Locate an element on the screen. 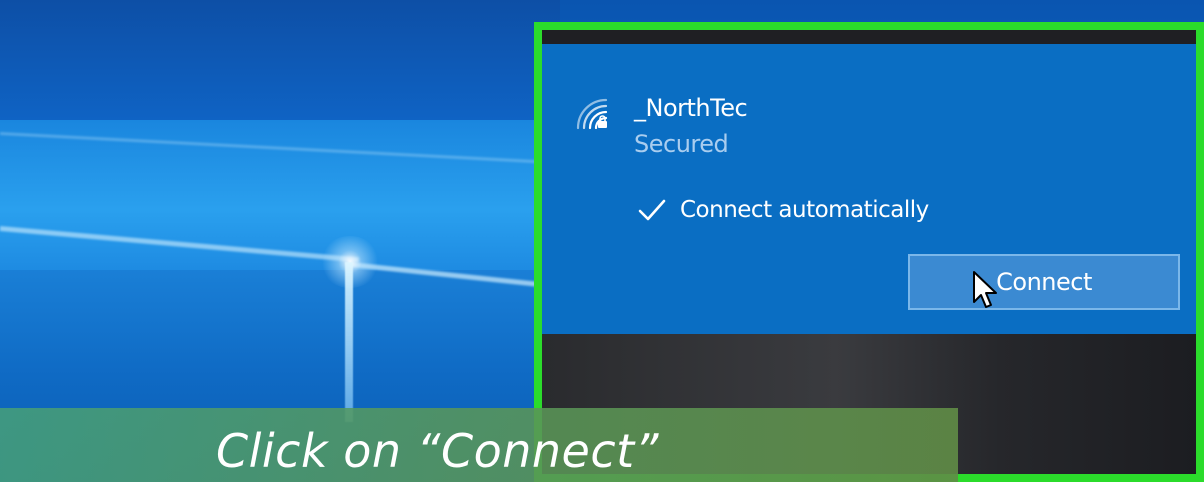  instruction-caption: Click on “Connect” is located at coordinates (479, 445).